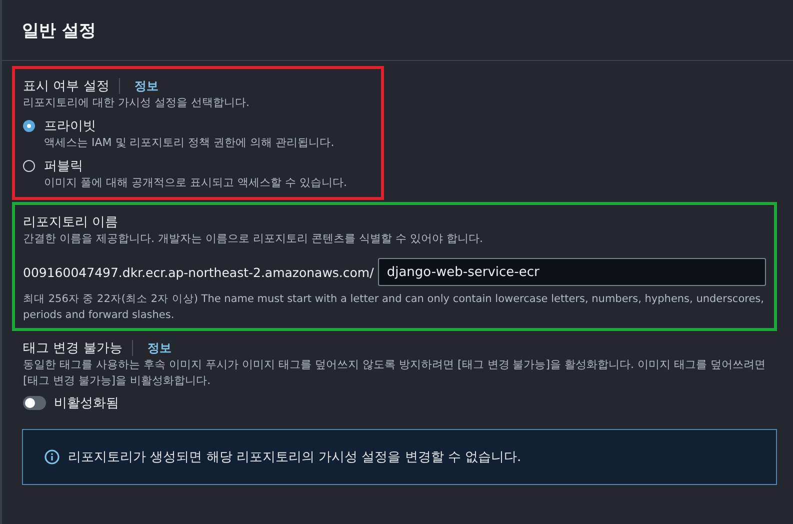 The width and height of the screenshot is (793, 524). Describe the element at coordinates (52, 457) in the screenshot. I see `info-icon` at that location.